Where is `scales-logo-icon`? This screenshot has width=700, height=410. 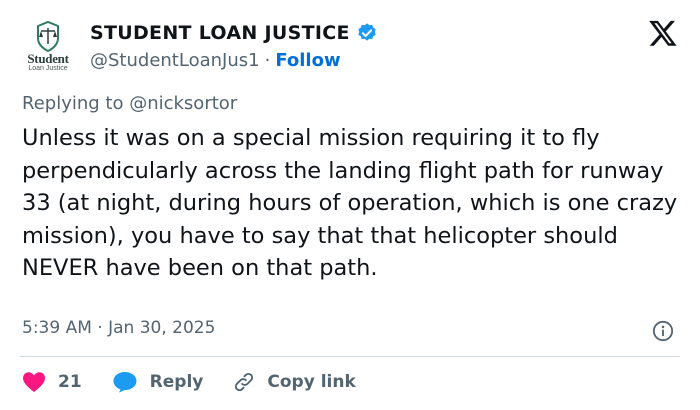
scales-logo-icon is located at coordinates (48, 36).